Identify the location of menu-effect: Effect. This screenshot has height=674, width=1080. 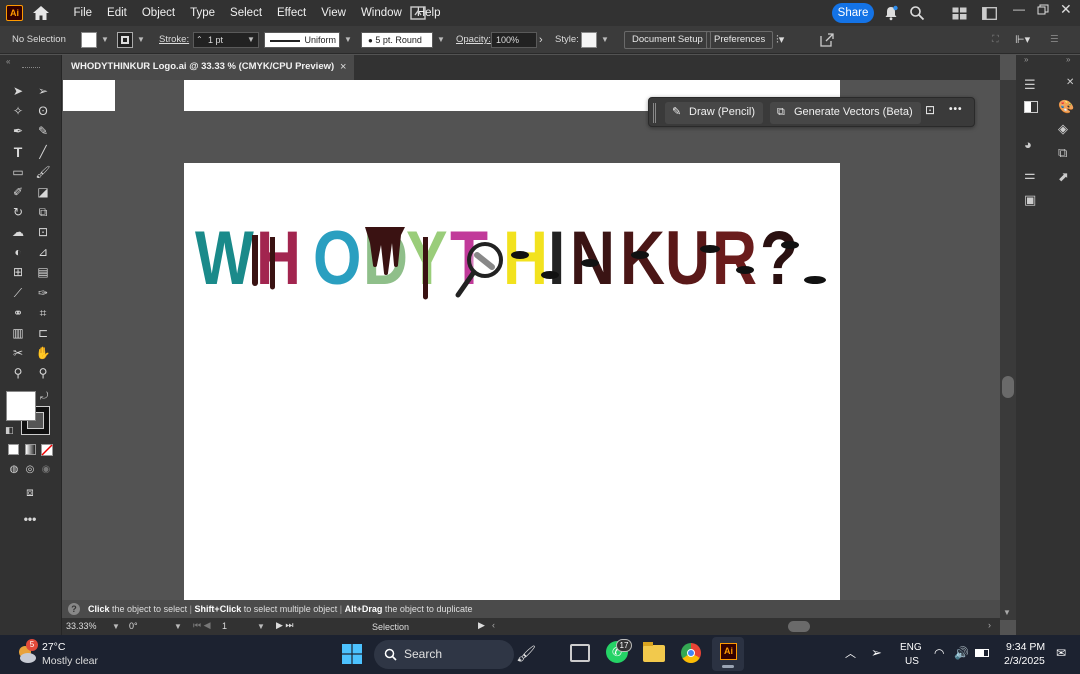
(292, 13).